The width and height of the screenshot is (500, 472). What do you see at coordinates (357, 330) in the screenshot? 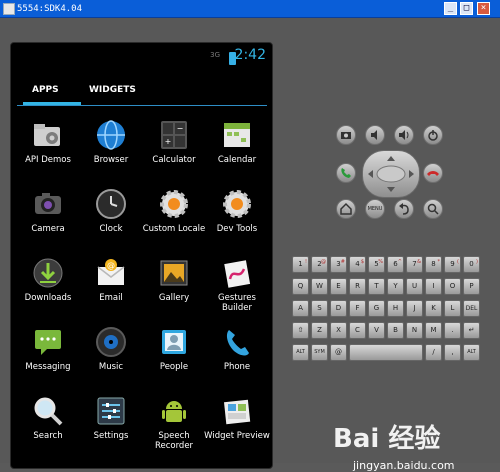
I see `key: C` at bounding box center [357, 330].